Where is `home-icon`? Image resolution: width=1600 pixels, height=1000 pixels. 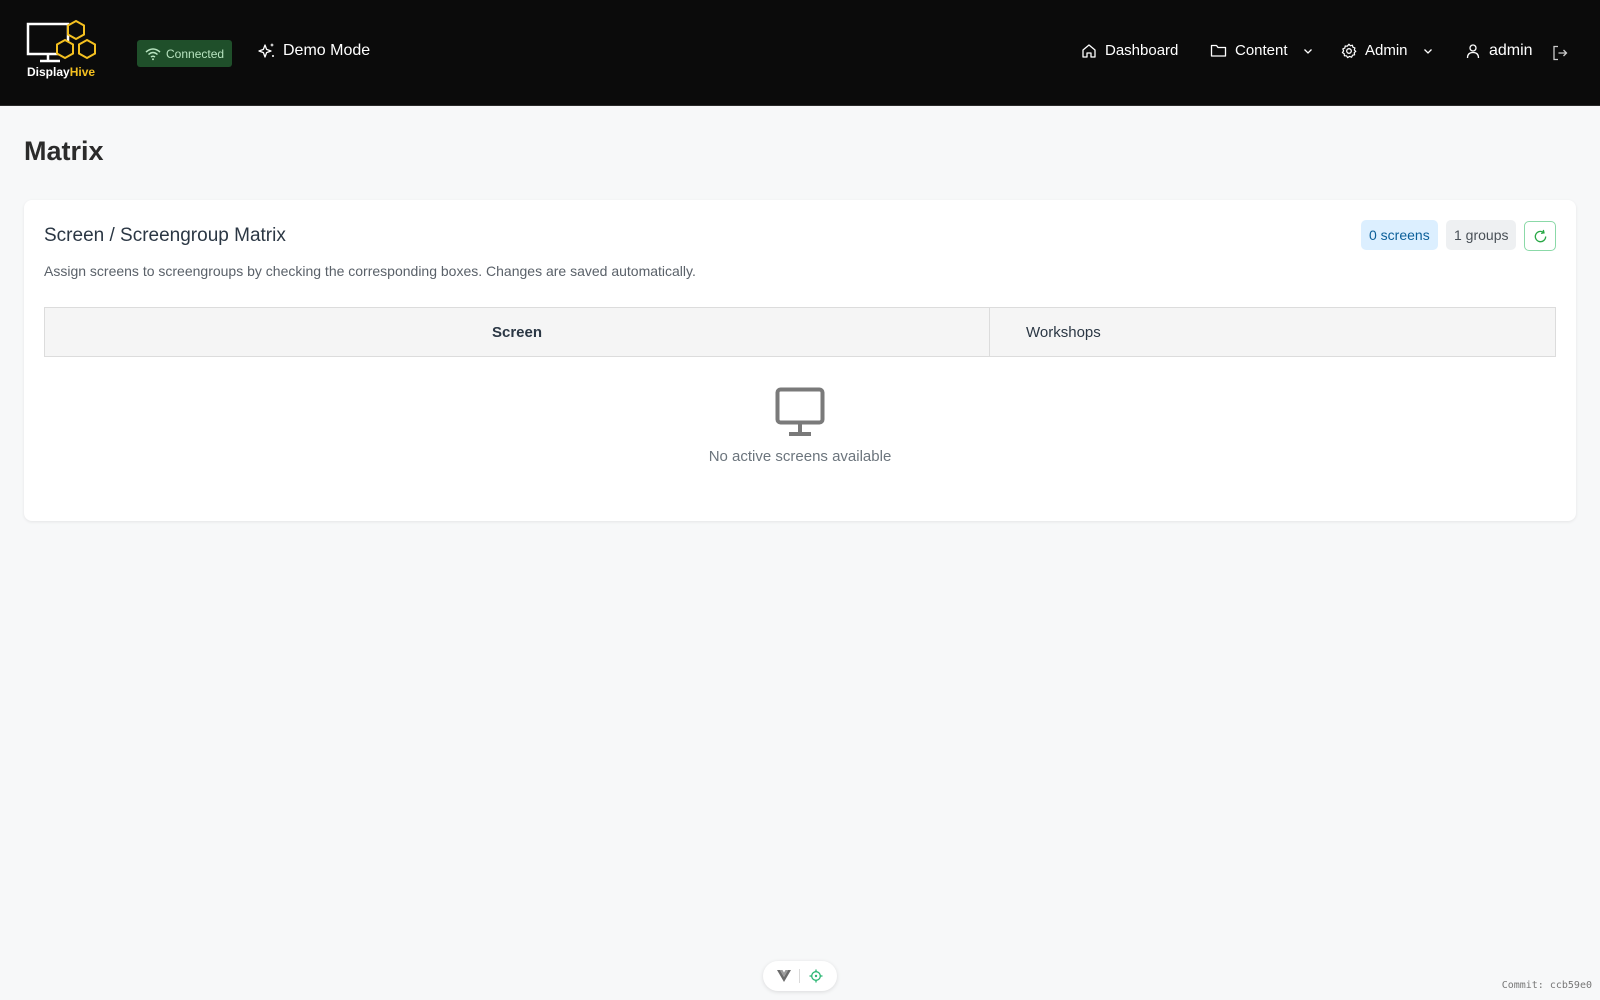
home-icon is located at coordinates (1089, 50).